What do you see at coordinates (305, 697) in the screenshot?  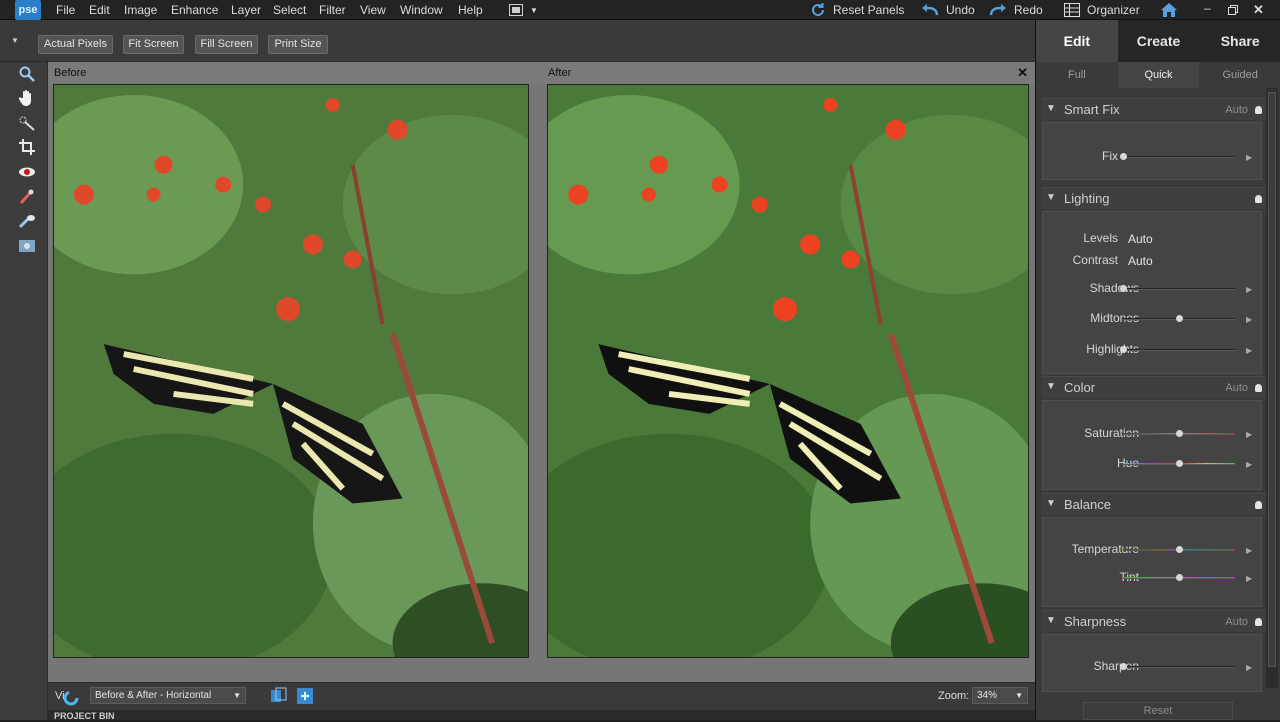 I see `sync-views-icon` at bounding box center [305, 697].